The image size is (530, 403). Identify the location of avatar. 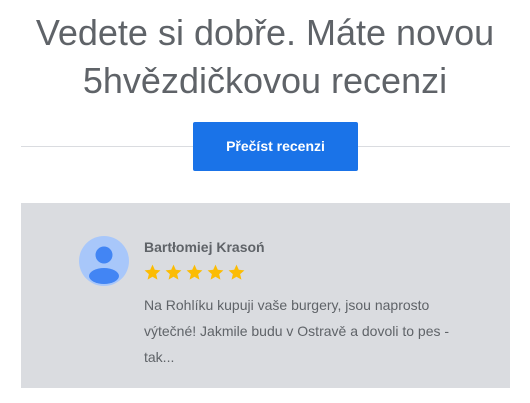
(104, 261).